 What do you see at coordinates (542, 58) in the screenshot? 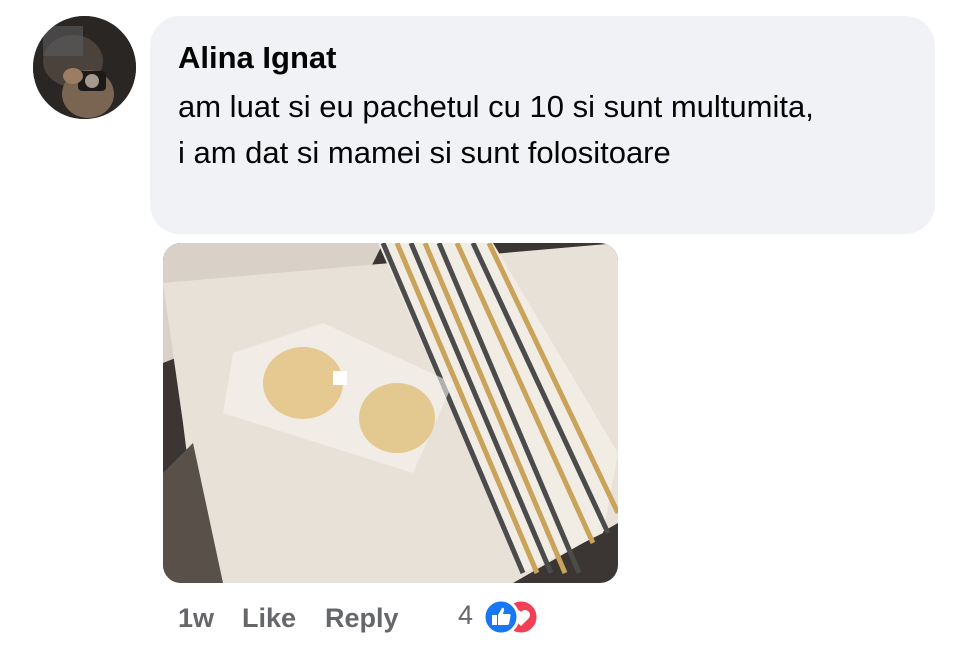
I see `comment-author: Alina Ignat` at bounding box center [542, 58].